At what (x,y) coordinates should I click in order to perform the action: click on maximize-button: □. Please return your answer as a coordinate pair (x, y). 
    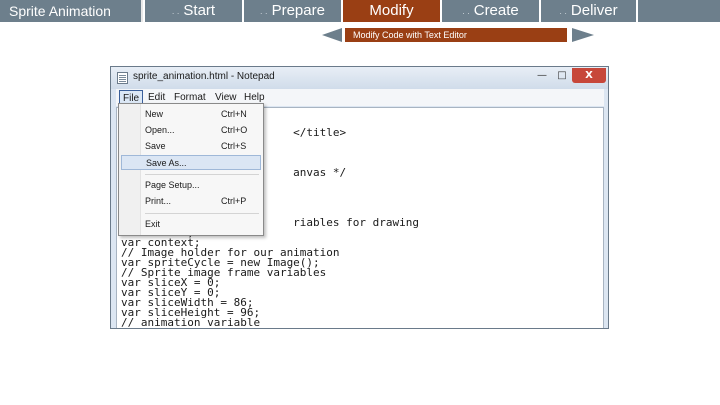
    Looking at the image, I should click on (562, 75).